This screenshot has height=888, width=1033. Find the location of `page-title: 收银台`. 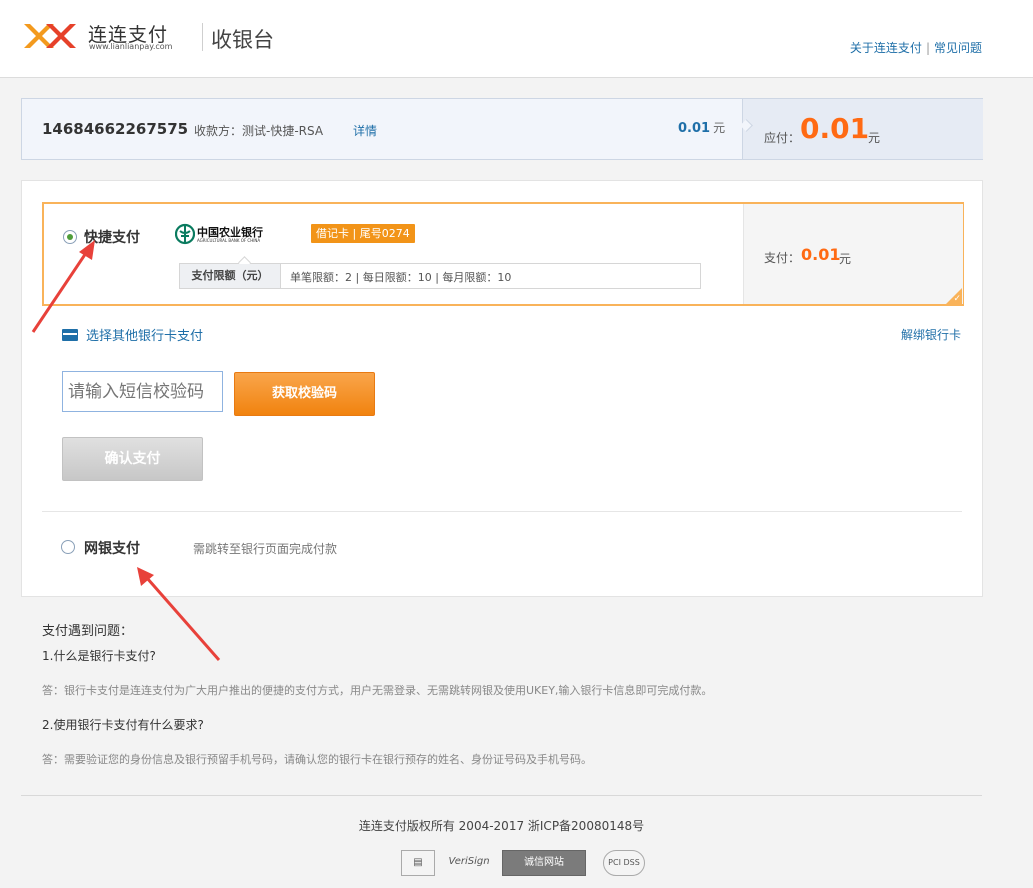

page-title: 收银台 is located at coordinates (242, 40).